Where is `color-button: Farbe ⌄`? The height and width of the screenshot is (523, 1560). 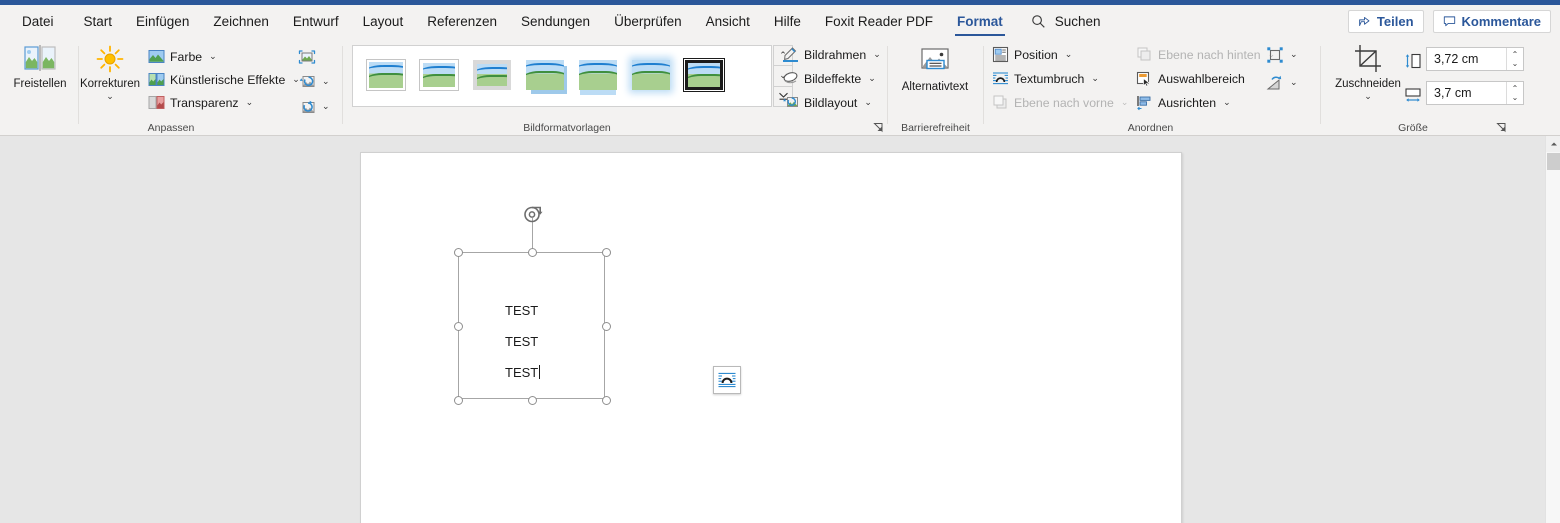
color-button: Farbe ⌄ is located at coordinates (182, 56).